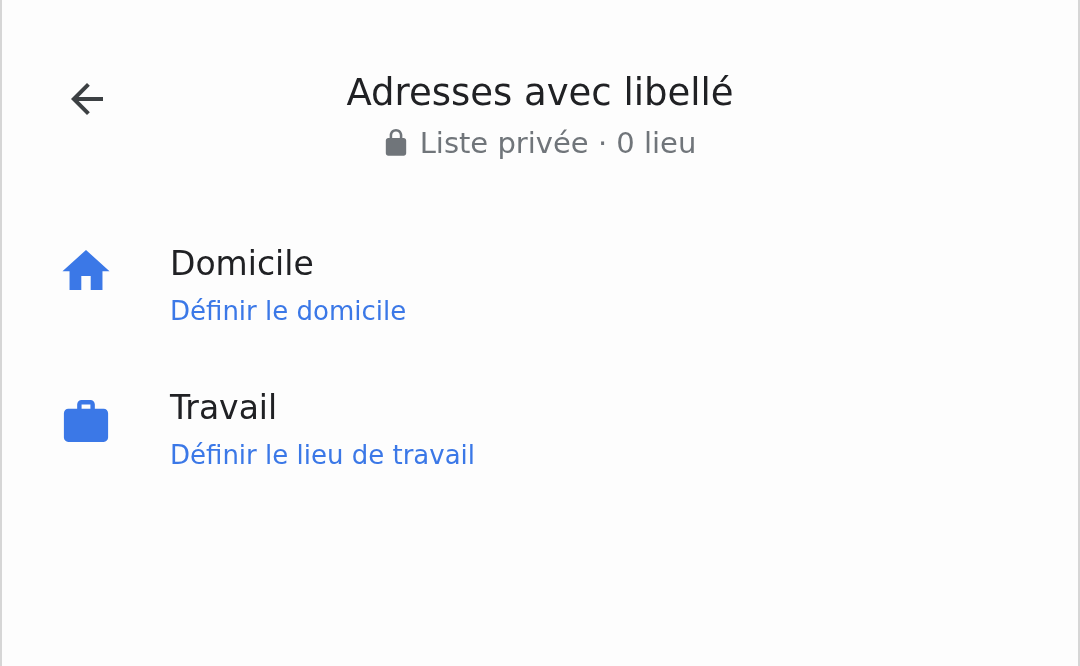 The image size is (1080, 666). I want to click on place-name: Domicile, so click(242, 264).